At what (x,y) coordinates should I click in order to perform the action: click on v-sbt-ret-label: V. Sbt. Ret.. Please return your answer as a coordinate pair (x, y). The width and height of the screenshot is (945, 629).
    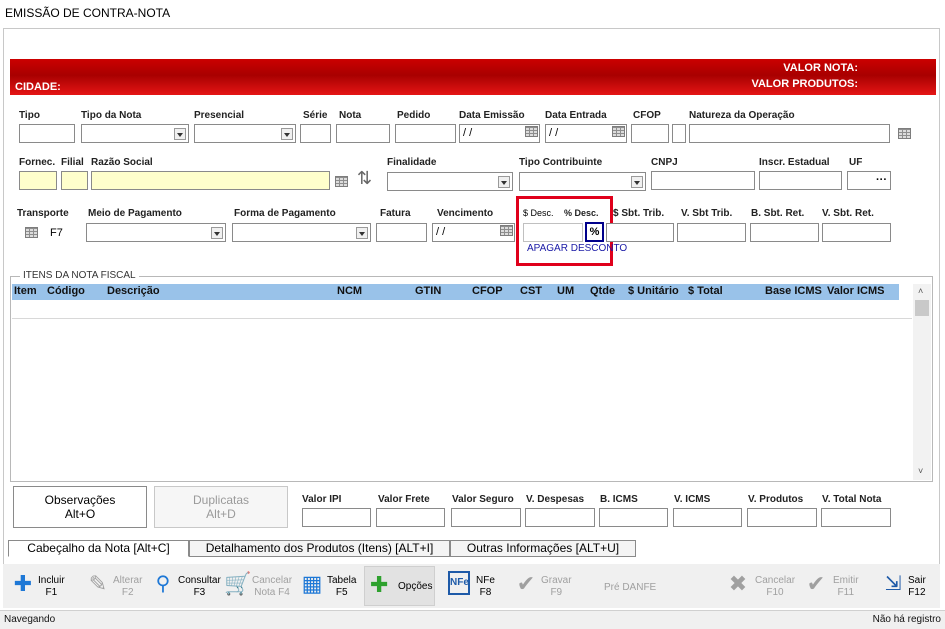
    Looking at the image, I should click on (848, 213).